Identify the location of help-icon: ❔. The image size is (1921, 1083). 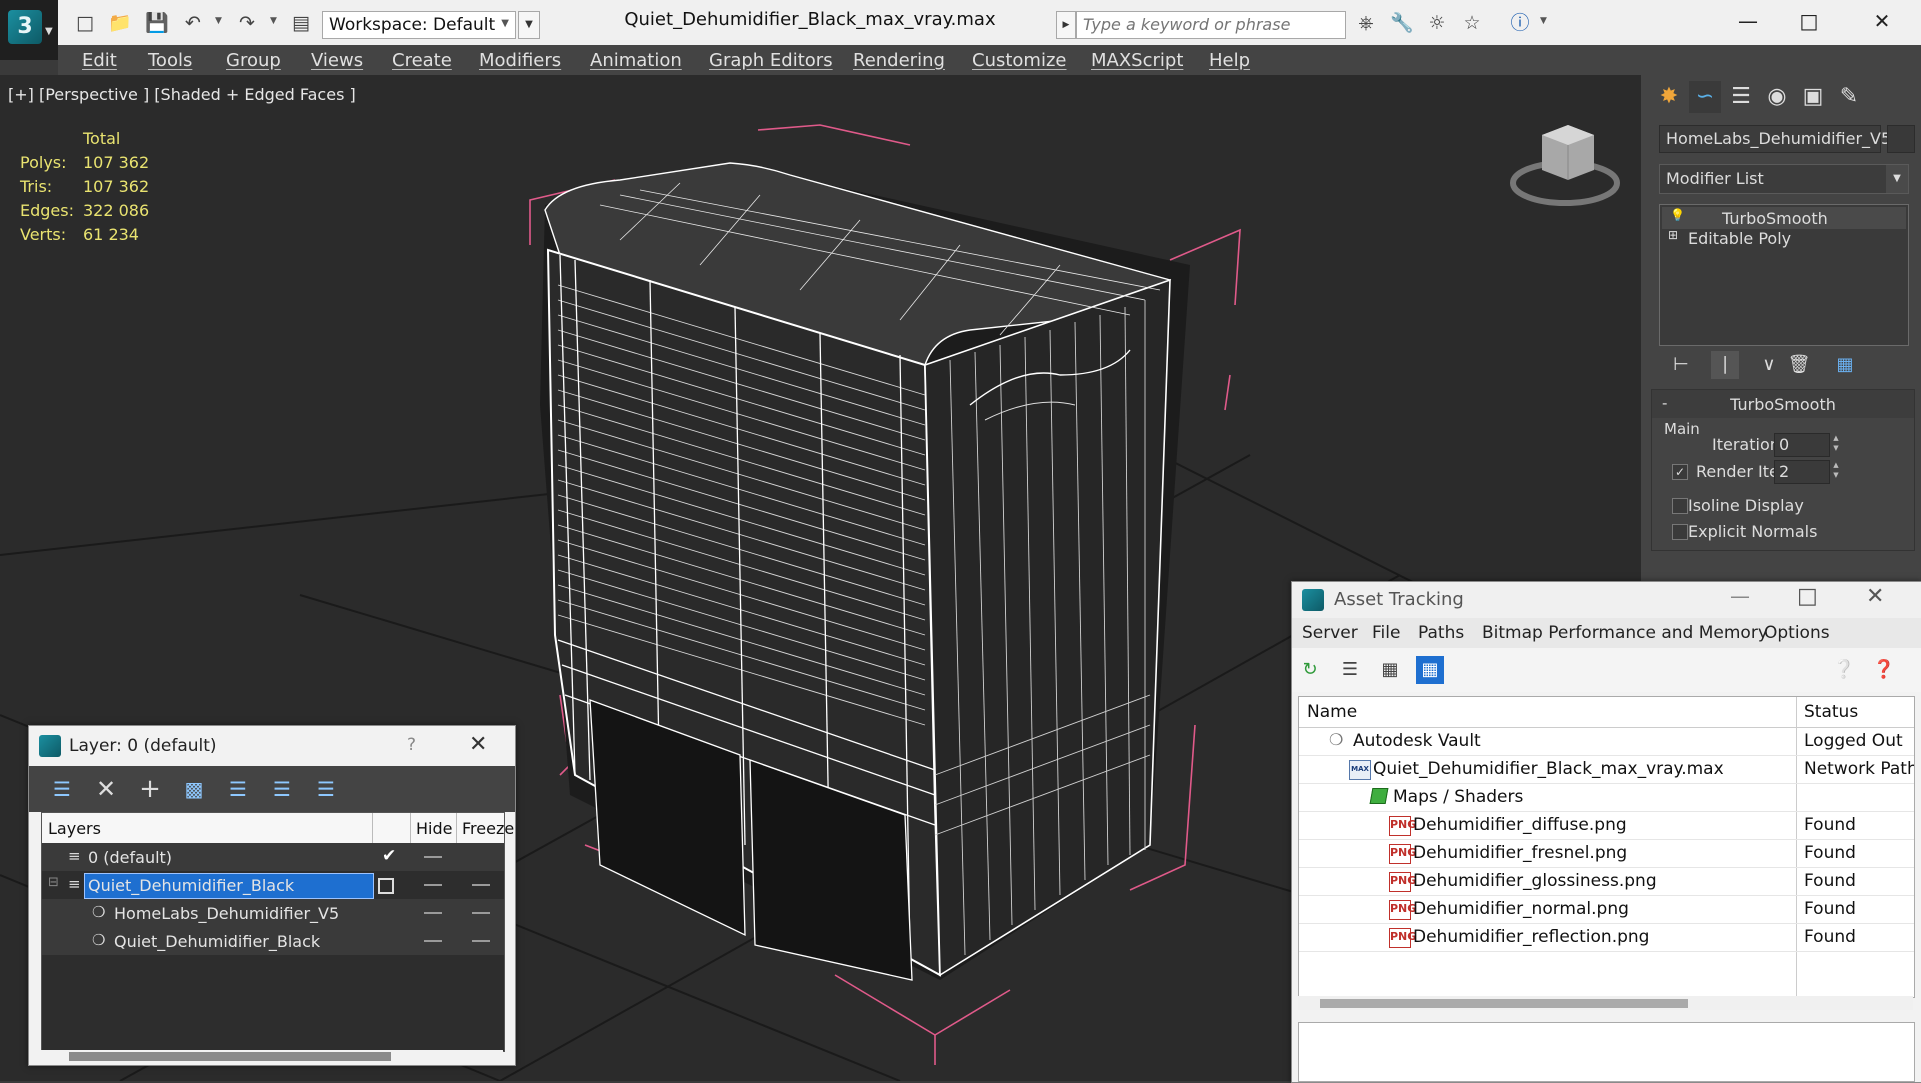
(1844, 670).